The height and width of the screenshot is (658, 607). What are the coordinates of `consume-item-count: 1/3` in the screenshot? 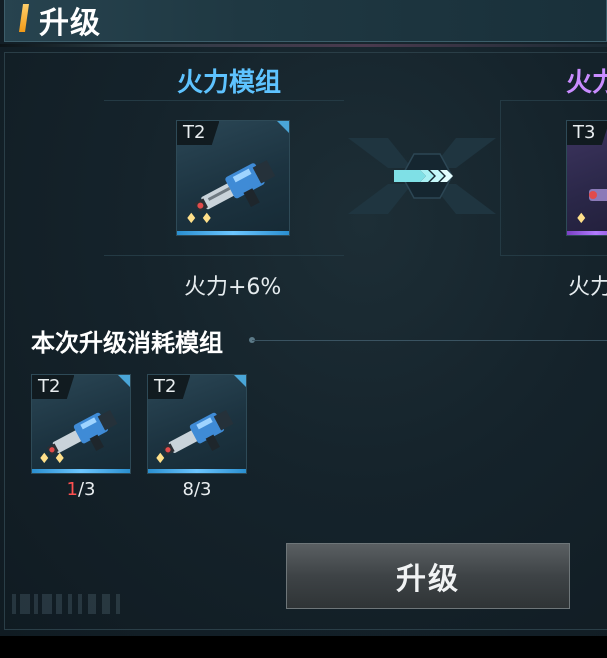 It's located at (81, 489).